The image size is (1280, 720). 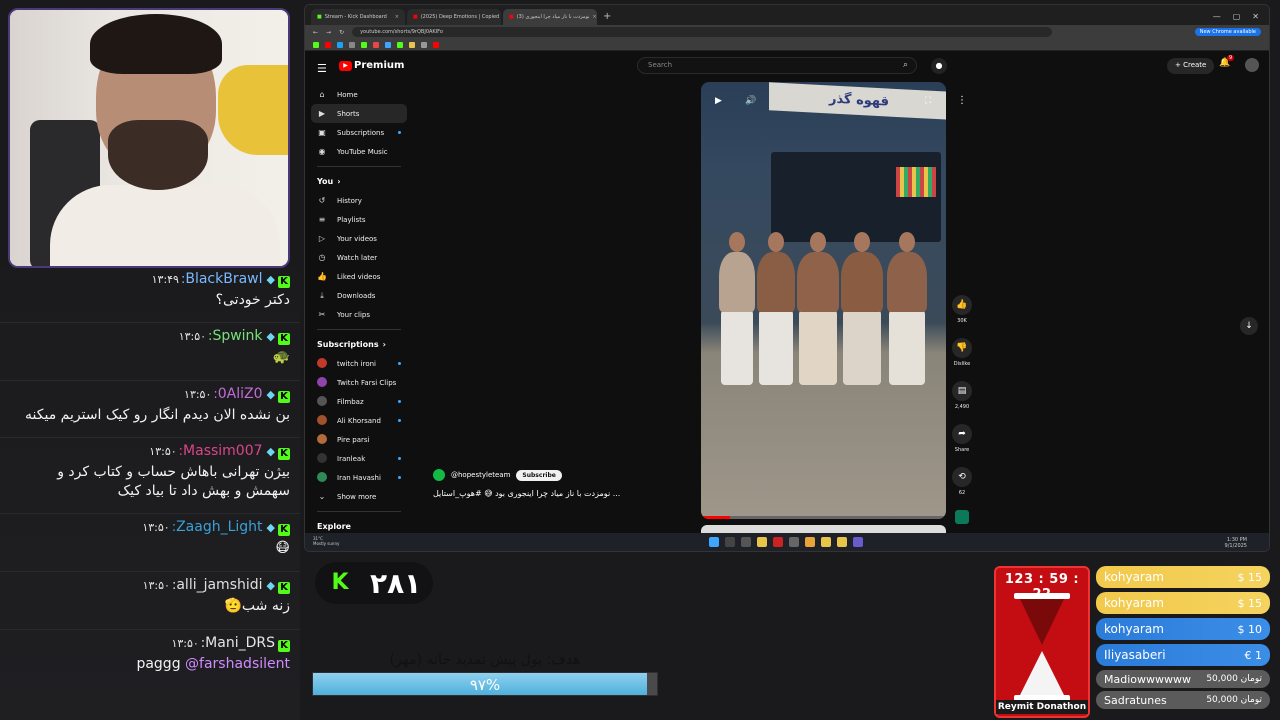 What do you see at coordinates (359, 314) in the screenshot?
I see `sidebar-item-your-clips: ✂ Your clips` at bounding box center [359, 314].